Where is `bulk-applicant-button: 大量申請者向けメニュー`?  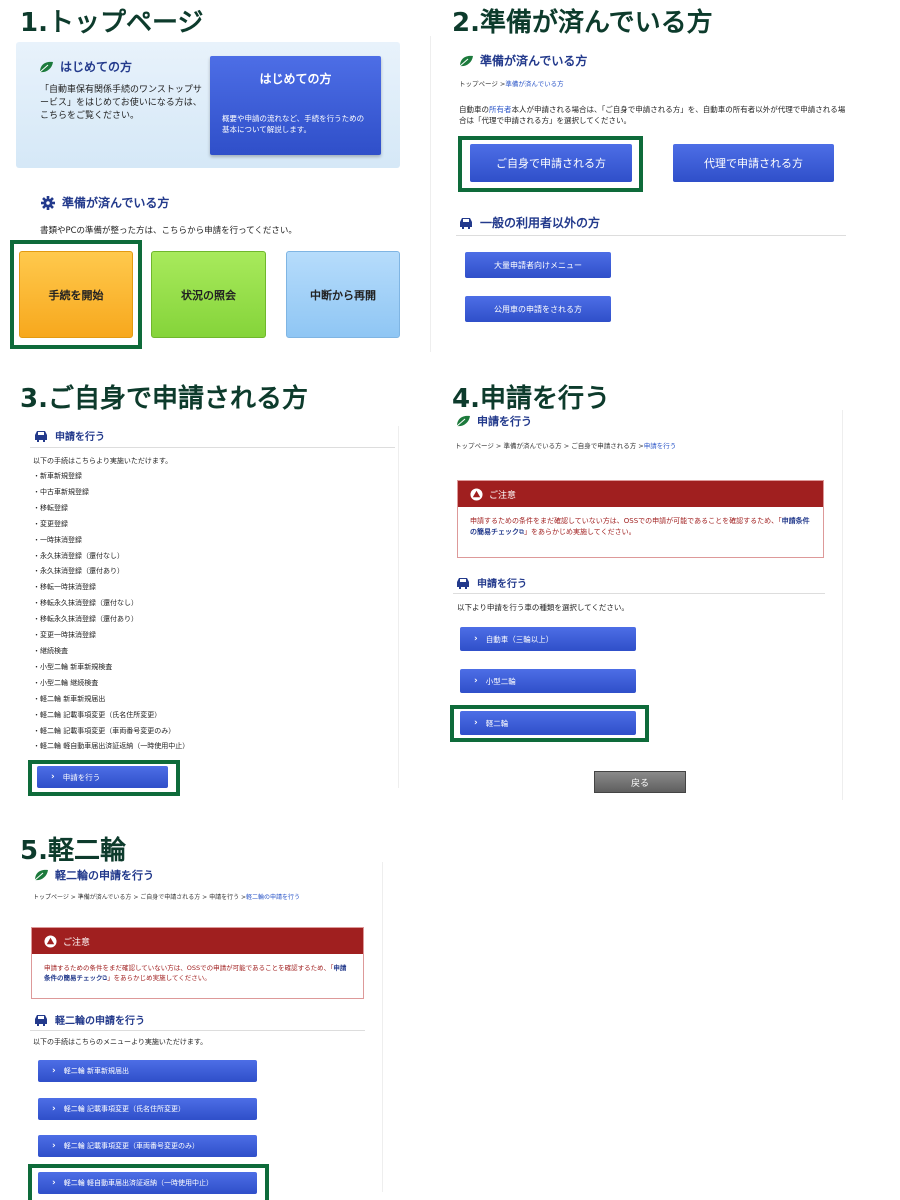
bulk-applicant-button: 大量申請者向けメニュー is located at coordinates (538, 265).